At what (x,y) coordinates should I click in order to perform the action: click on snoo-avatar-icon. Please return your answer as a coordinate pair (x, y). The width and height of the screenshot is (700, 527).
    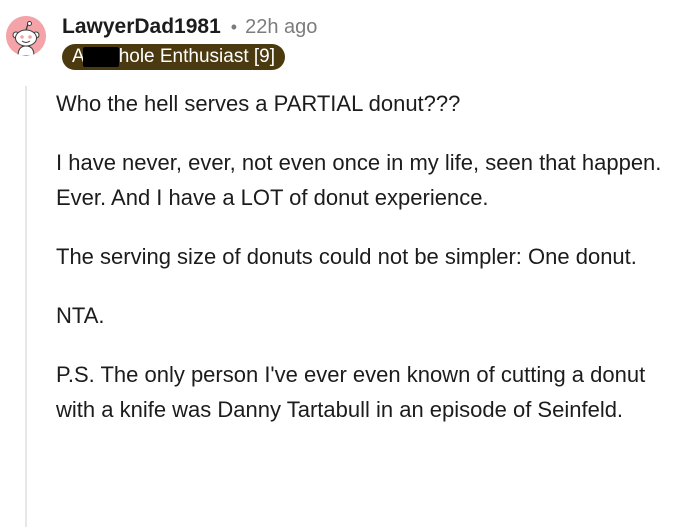
    Looking at the image, I should click on (26, 36).